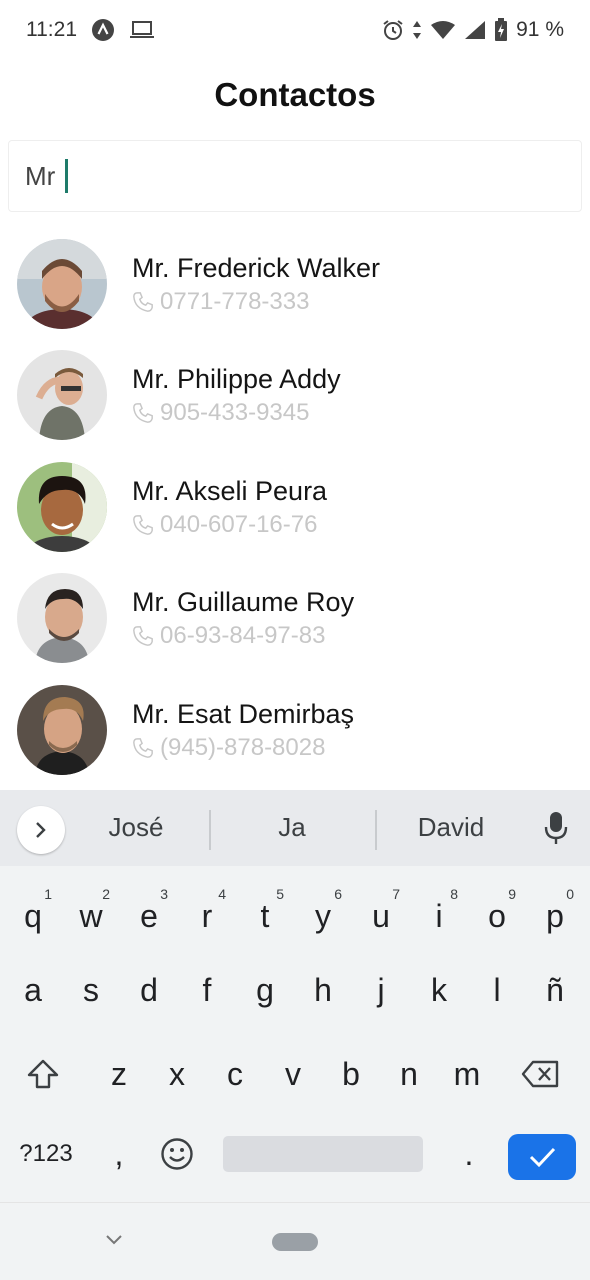 Image resolution: width=590 pixels, height=1280 pixels. What do you see at coordinates (351, 1074) in the screenshot?
I see `key-b: b` at bounding box center [351, 1074].